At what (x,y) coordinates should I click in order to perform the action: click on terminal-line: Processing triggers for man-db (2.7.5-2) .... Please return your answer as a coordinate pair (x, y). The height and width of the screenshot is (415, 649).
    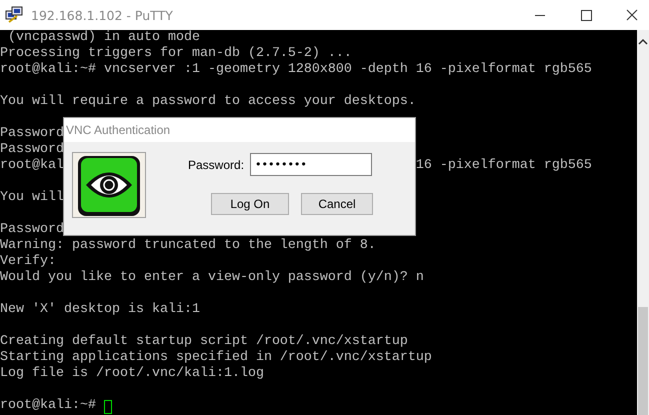
    Looking at the image, I should click on (176, 54).